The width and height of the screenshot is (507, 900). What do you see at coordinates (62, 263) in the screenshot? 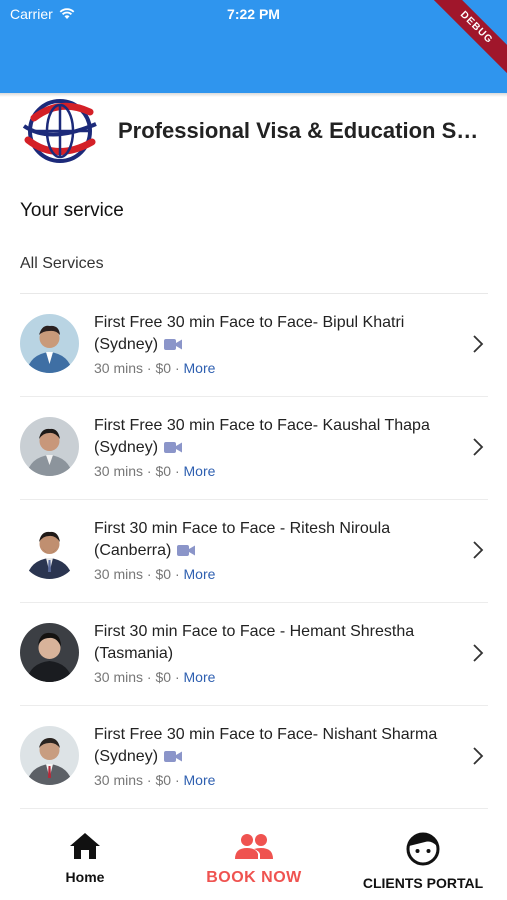
I see `all-services-label: All Services` at bounding box center [62, 263].